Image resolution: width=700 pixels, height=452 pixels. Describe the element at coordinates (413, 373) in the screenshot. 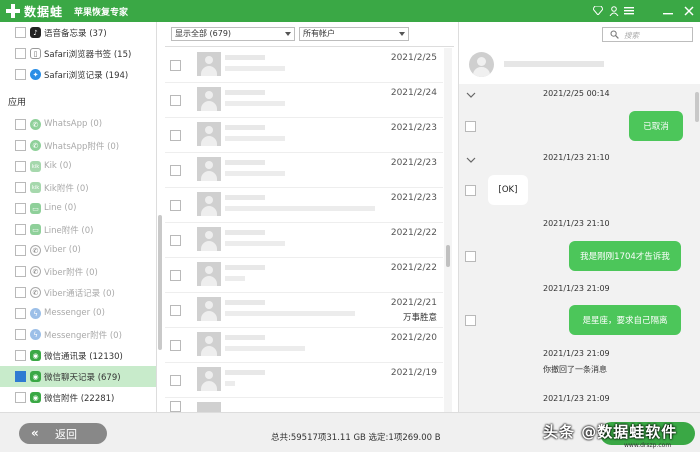

I see `row-date: 2021/2/19` at that location.